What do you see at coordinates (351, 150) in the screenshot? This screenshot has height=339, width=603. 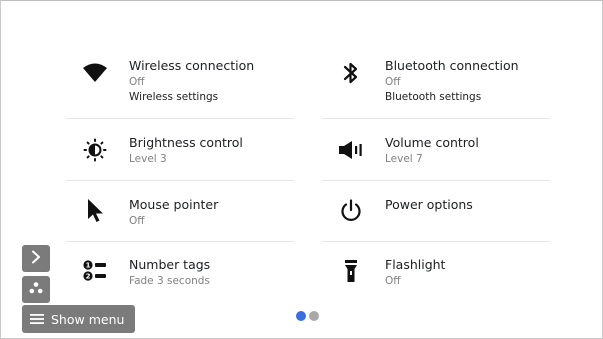 I see `volume-icon` at bounding box center [351, 150].